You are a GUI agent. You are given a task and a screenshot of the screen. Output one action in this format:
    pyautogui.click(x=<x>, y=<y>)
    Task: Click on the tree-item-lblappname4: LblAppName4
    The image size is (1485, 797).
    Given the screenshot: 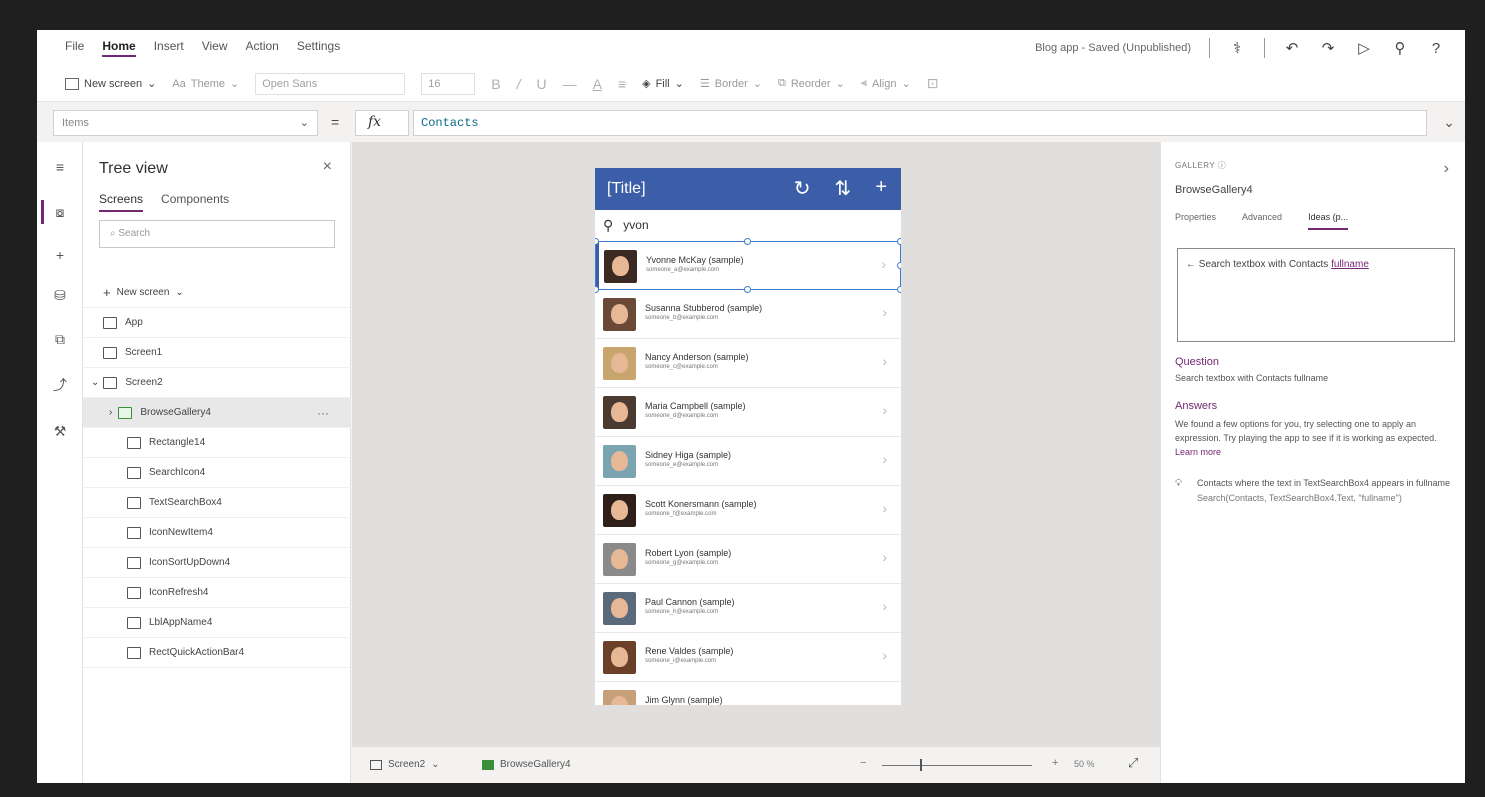 What is the action you would take?
    pyautogui.click(x=217, y=623)
    